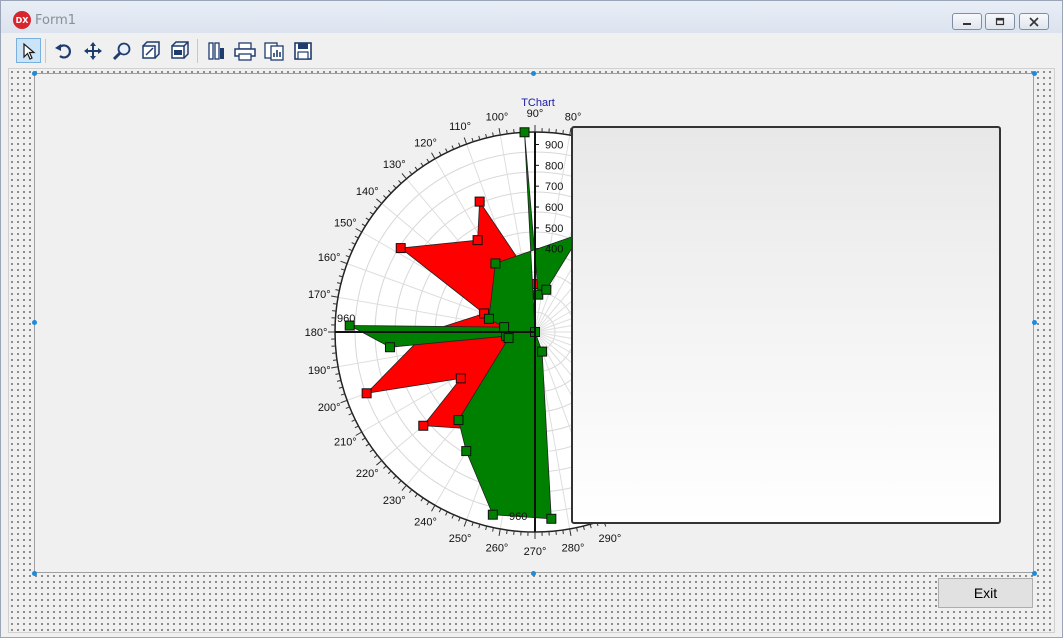 The height and width of the screenshot is (638, 1063). I want to click on angle-label: 290°, so click(610, 539).